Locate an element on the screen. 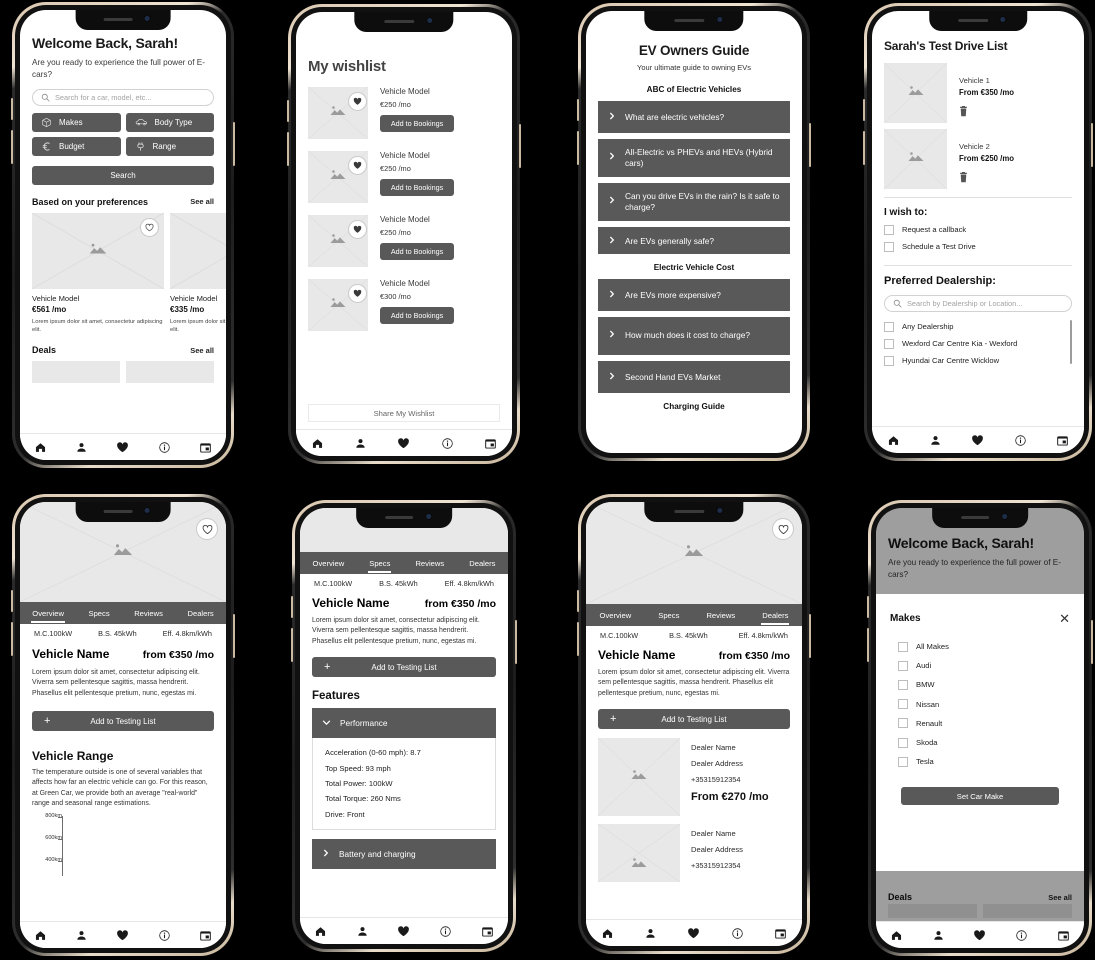 This screenshot has width=1095, height=960. checkbox-request-callback: Request a callback is located at coordinates (978, 229).